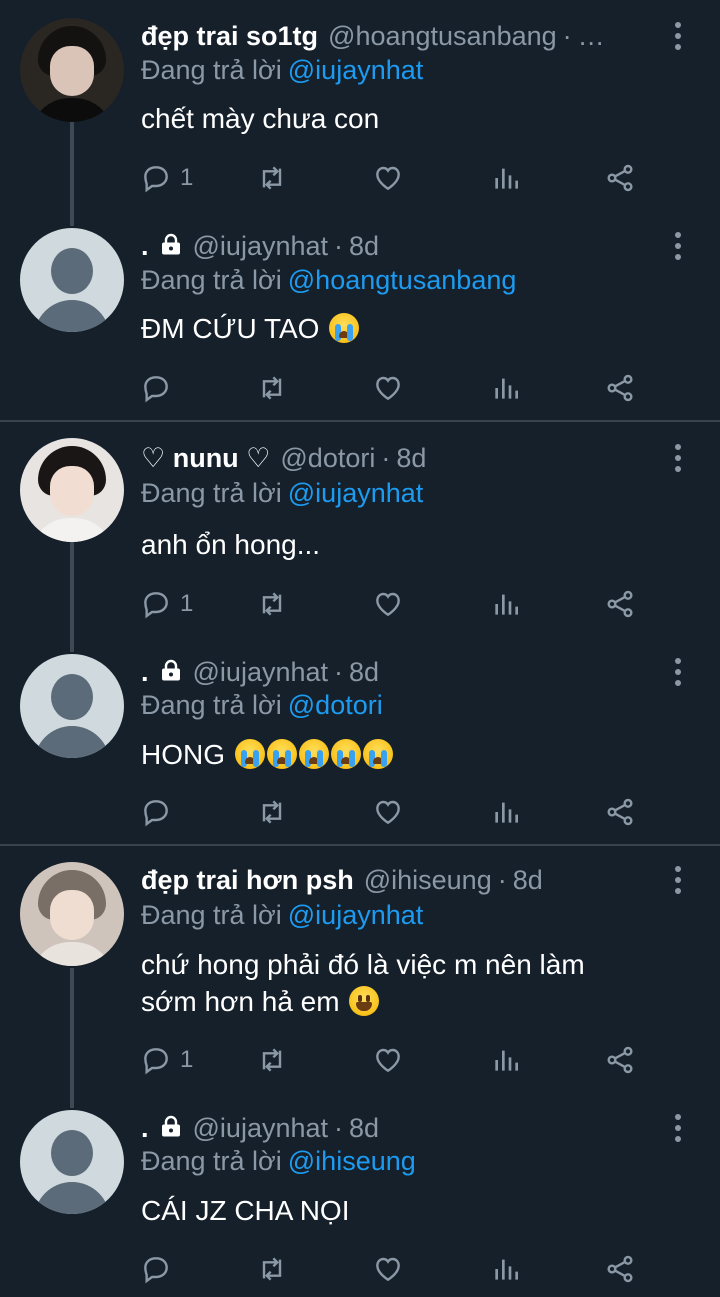 The width and height of the screenshot is (720, 1297). Describe the element at coordinates (211, 280) in the screenshot. I see `replying-to-label: Đang trả lời` at that location.